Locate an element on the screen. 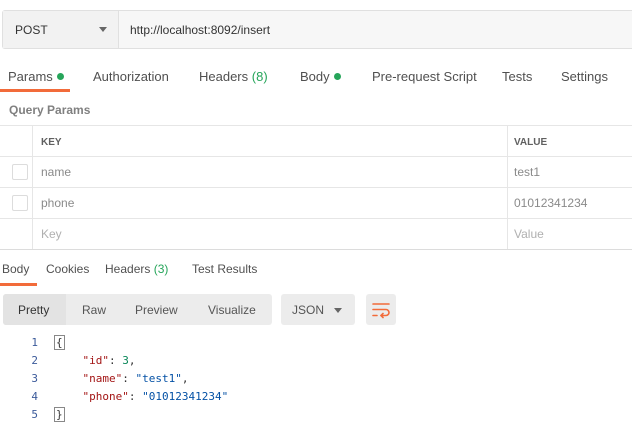 This screenshot has width=632, height=438. pretty-button: Pretty is located at coordinates (33, 310).